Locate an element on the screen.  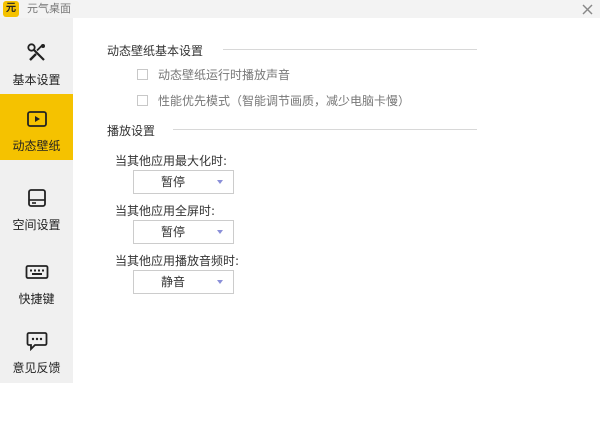
sidebar-item-label: 基本设置 is located at coordinates (36, 80).